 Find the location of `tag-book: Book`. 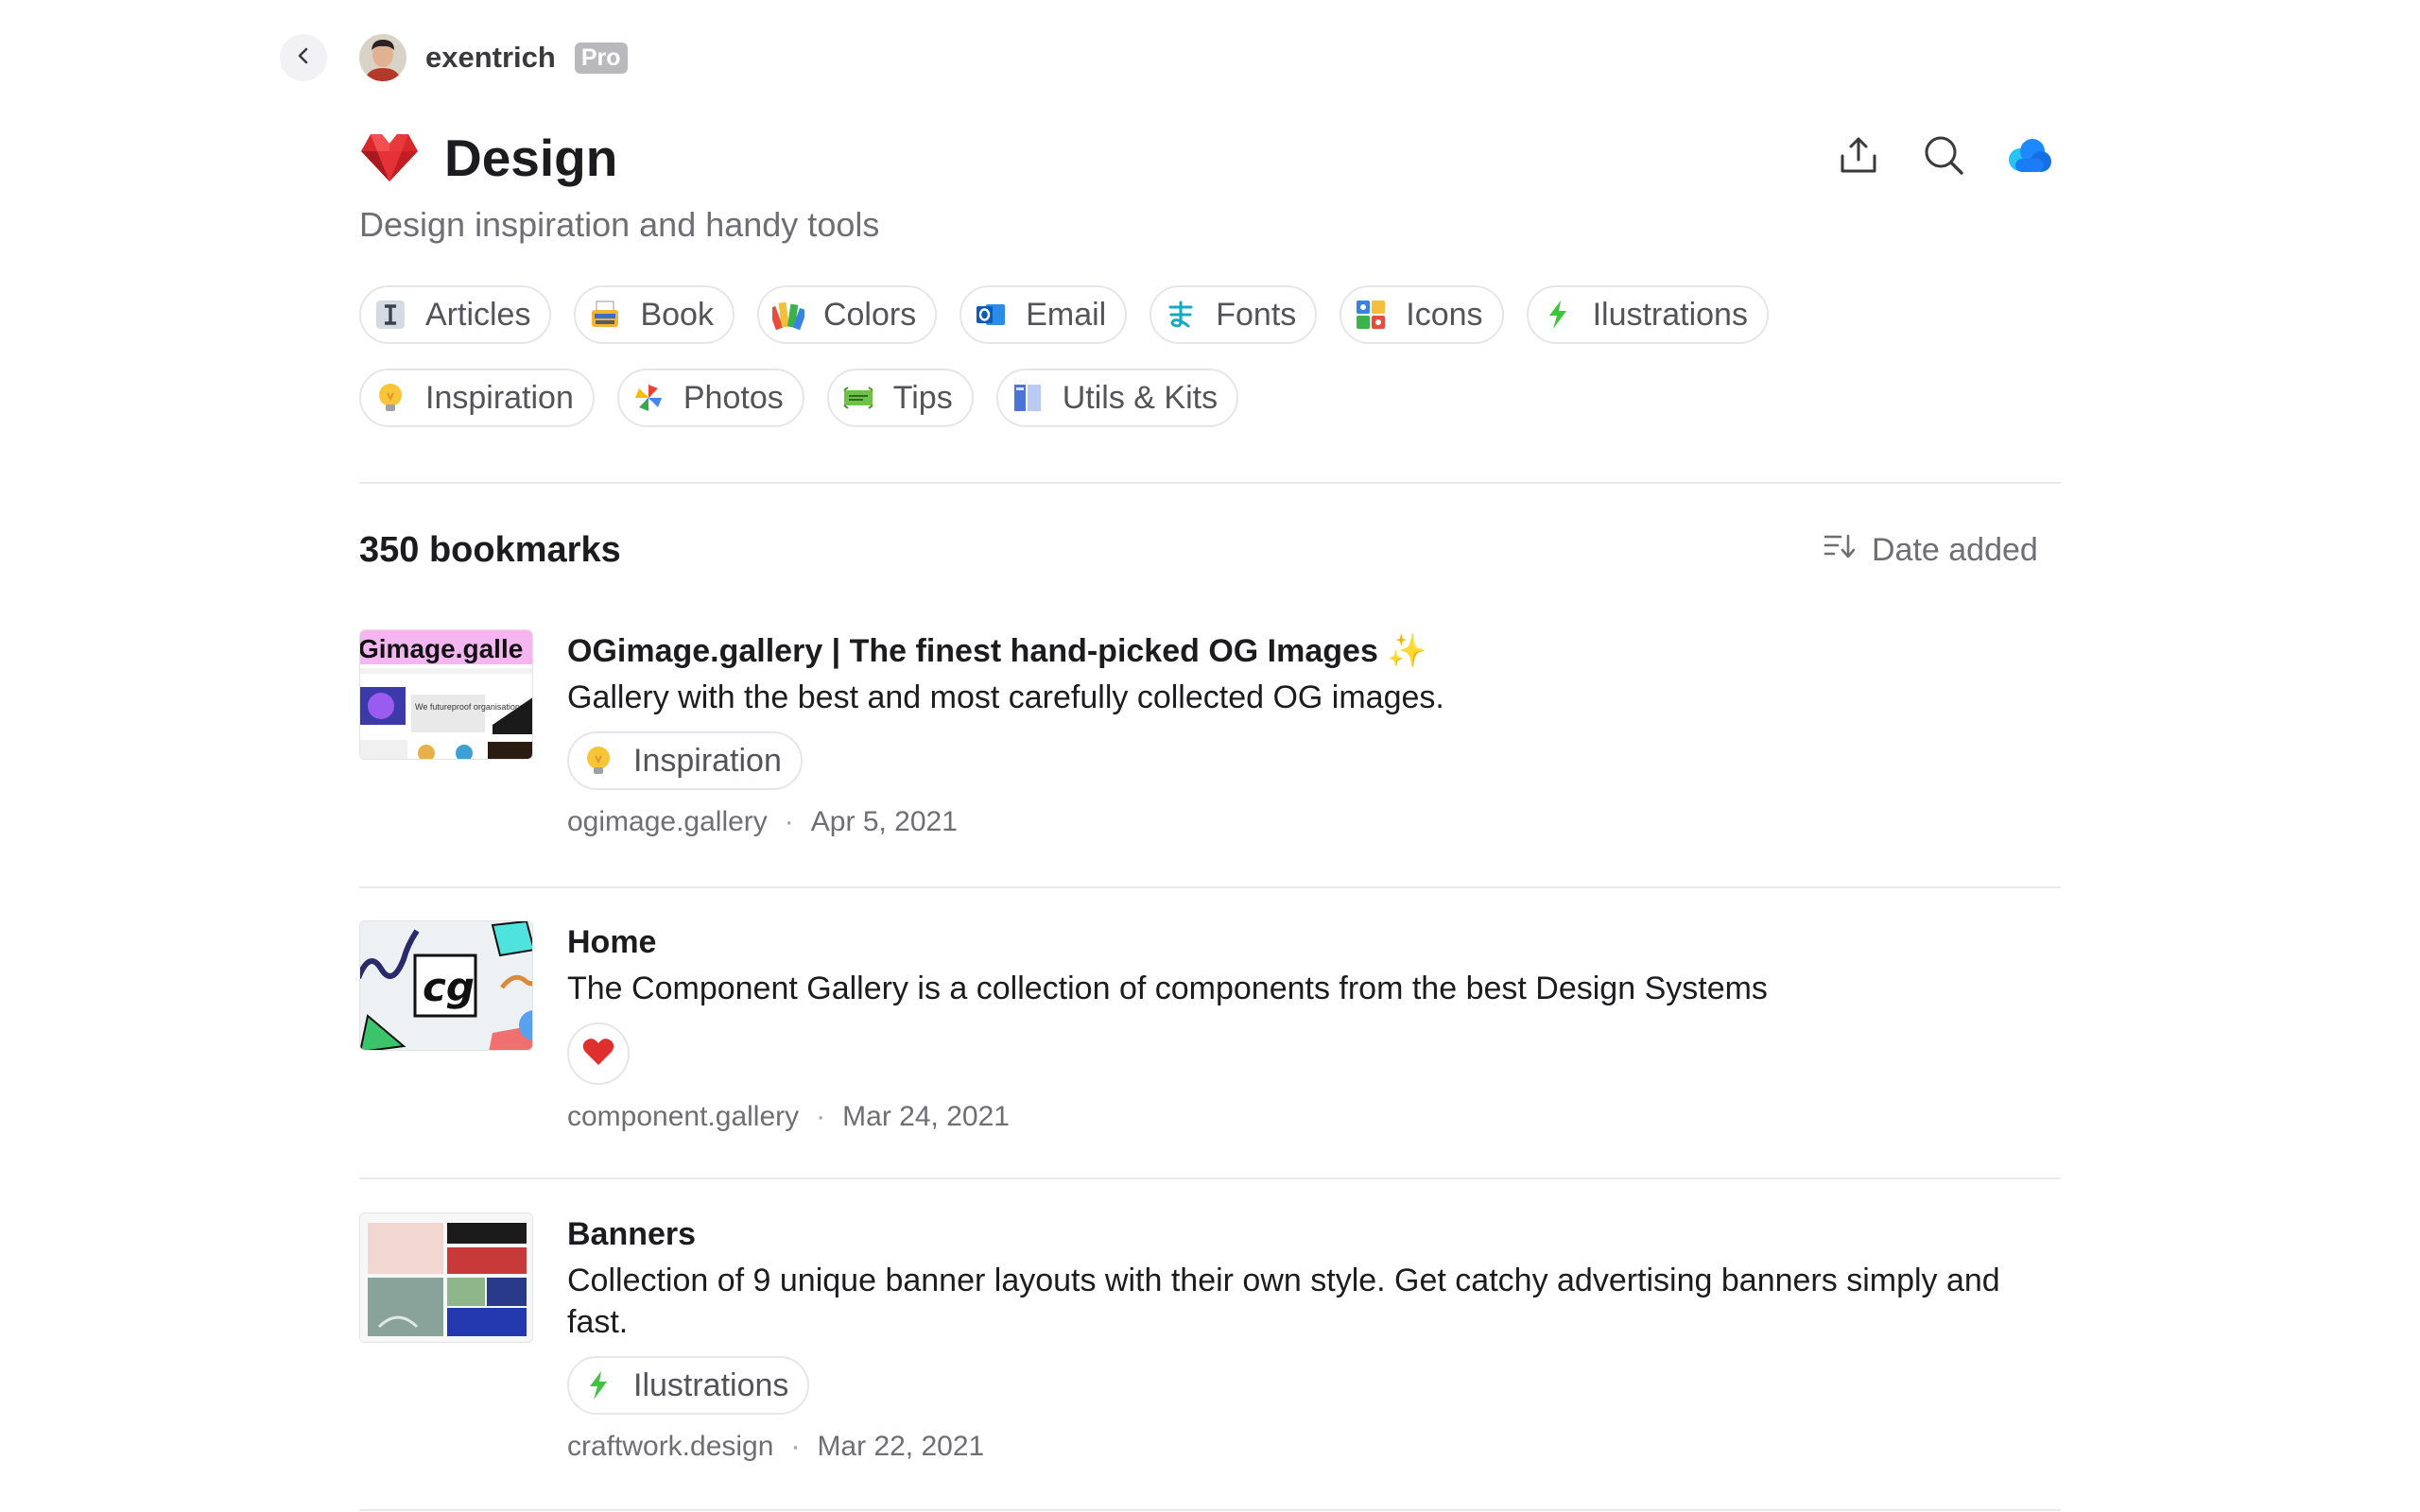

tag-book: Book is located at coordinates (654, 314).